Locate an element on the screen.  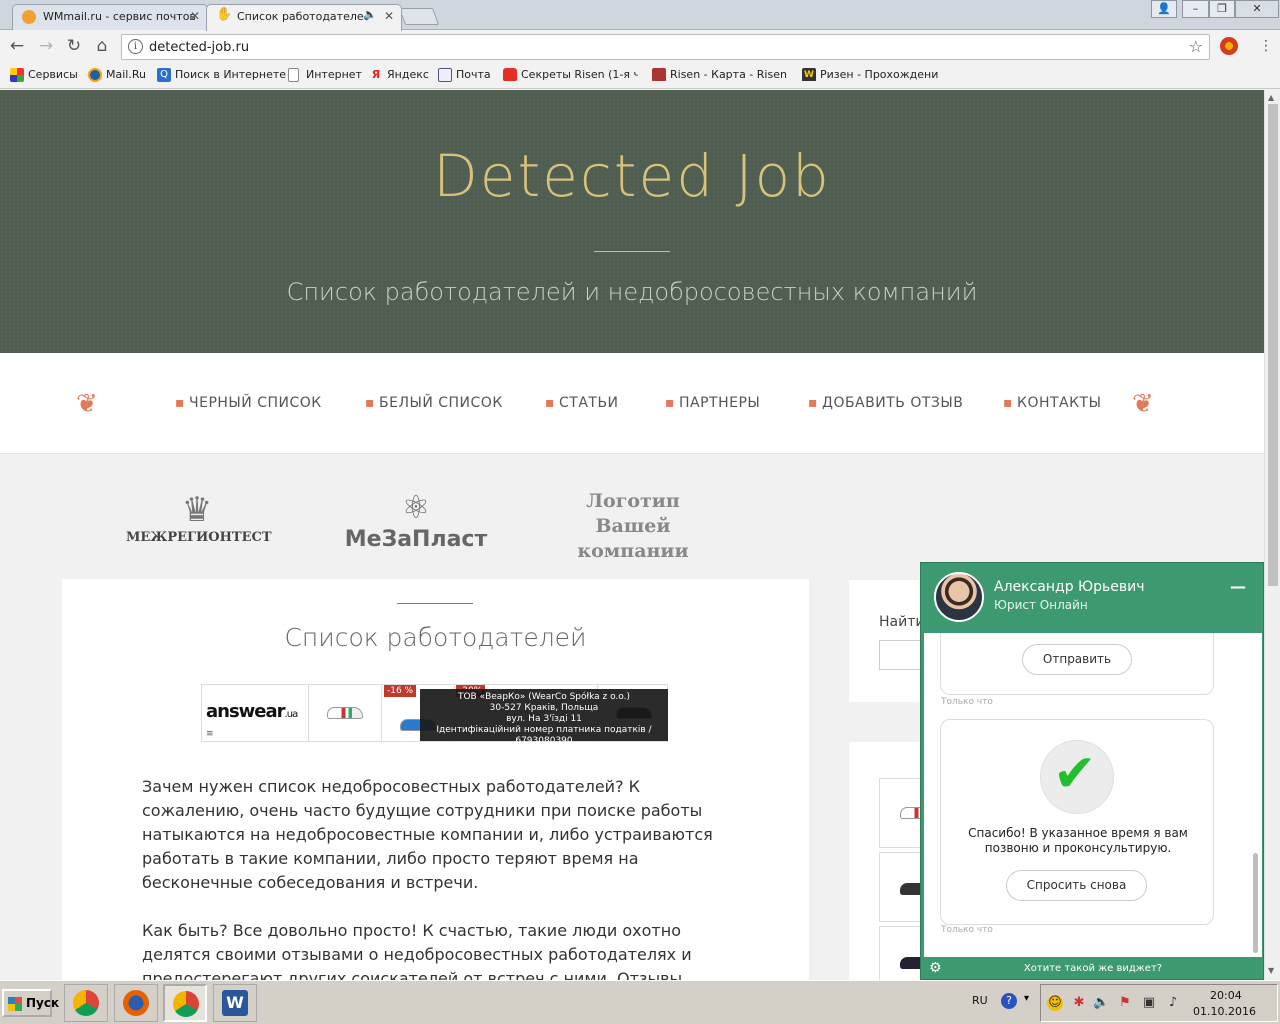
ad-menu-icon: ≡ is located at coordinates (210, 734).